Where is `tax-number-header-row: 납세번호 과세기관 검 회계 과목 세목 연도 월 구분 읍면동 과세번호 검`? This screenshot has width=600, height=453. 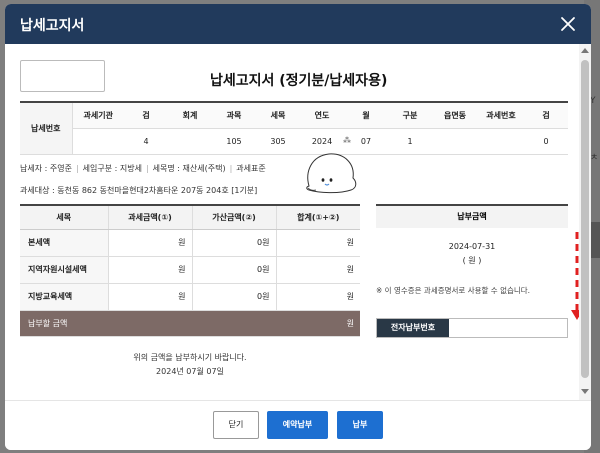
tax-number-header-row: 납세번호 과세기관 검 회계 과목 세목 연도 월 구분 읍면동 과세번호 검 is located at coordinates (294, 128).